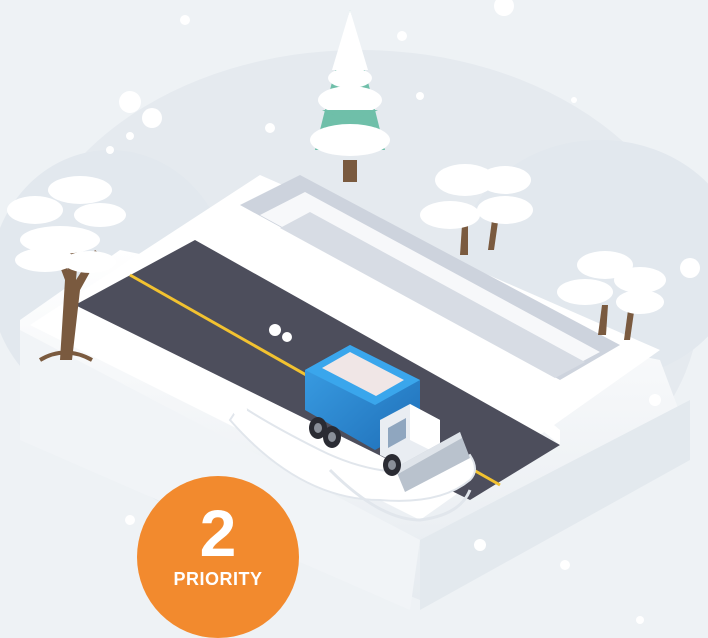 The image size is (708, 638). What do you see at coordinates (218, 532) in the screenshot?
I see `priority-number: 2` at bounding box center [218, 532].